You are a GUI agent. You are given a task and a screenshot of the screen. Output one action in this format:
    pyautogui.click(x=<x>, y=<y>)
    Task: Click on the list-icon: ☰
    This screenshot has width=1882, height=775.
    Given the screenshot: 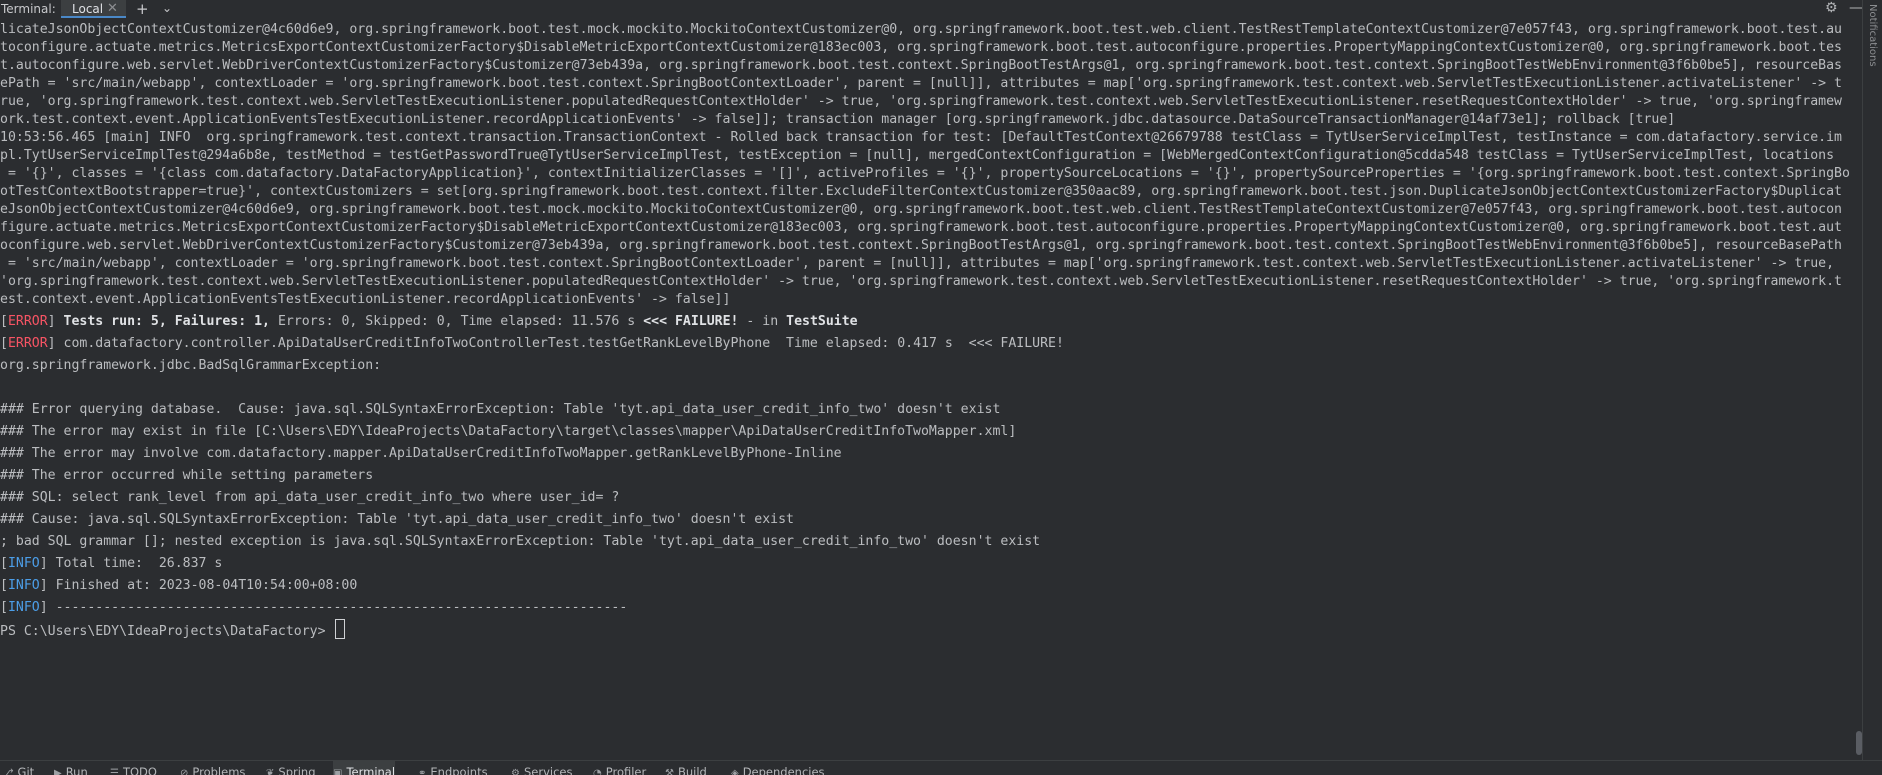 What is the action you would take?
    pyautogui.click(x=114, y=771)
    